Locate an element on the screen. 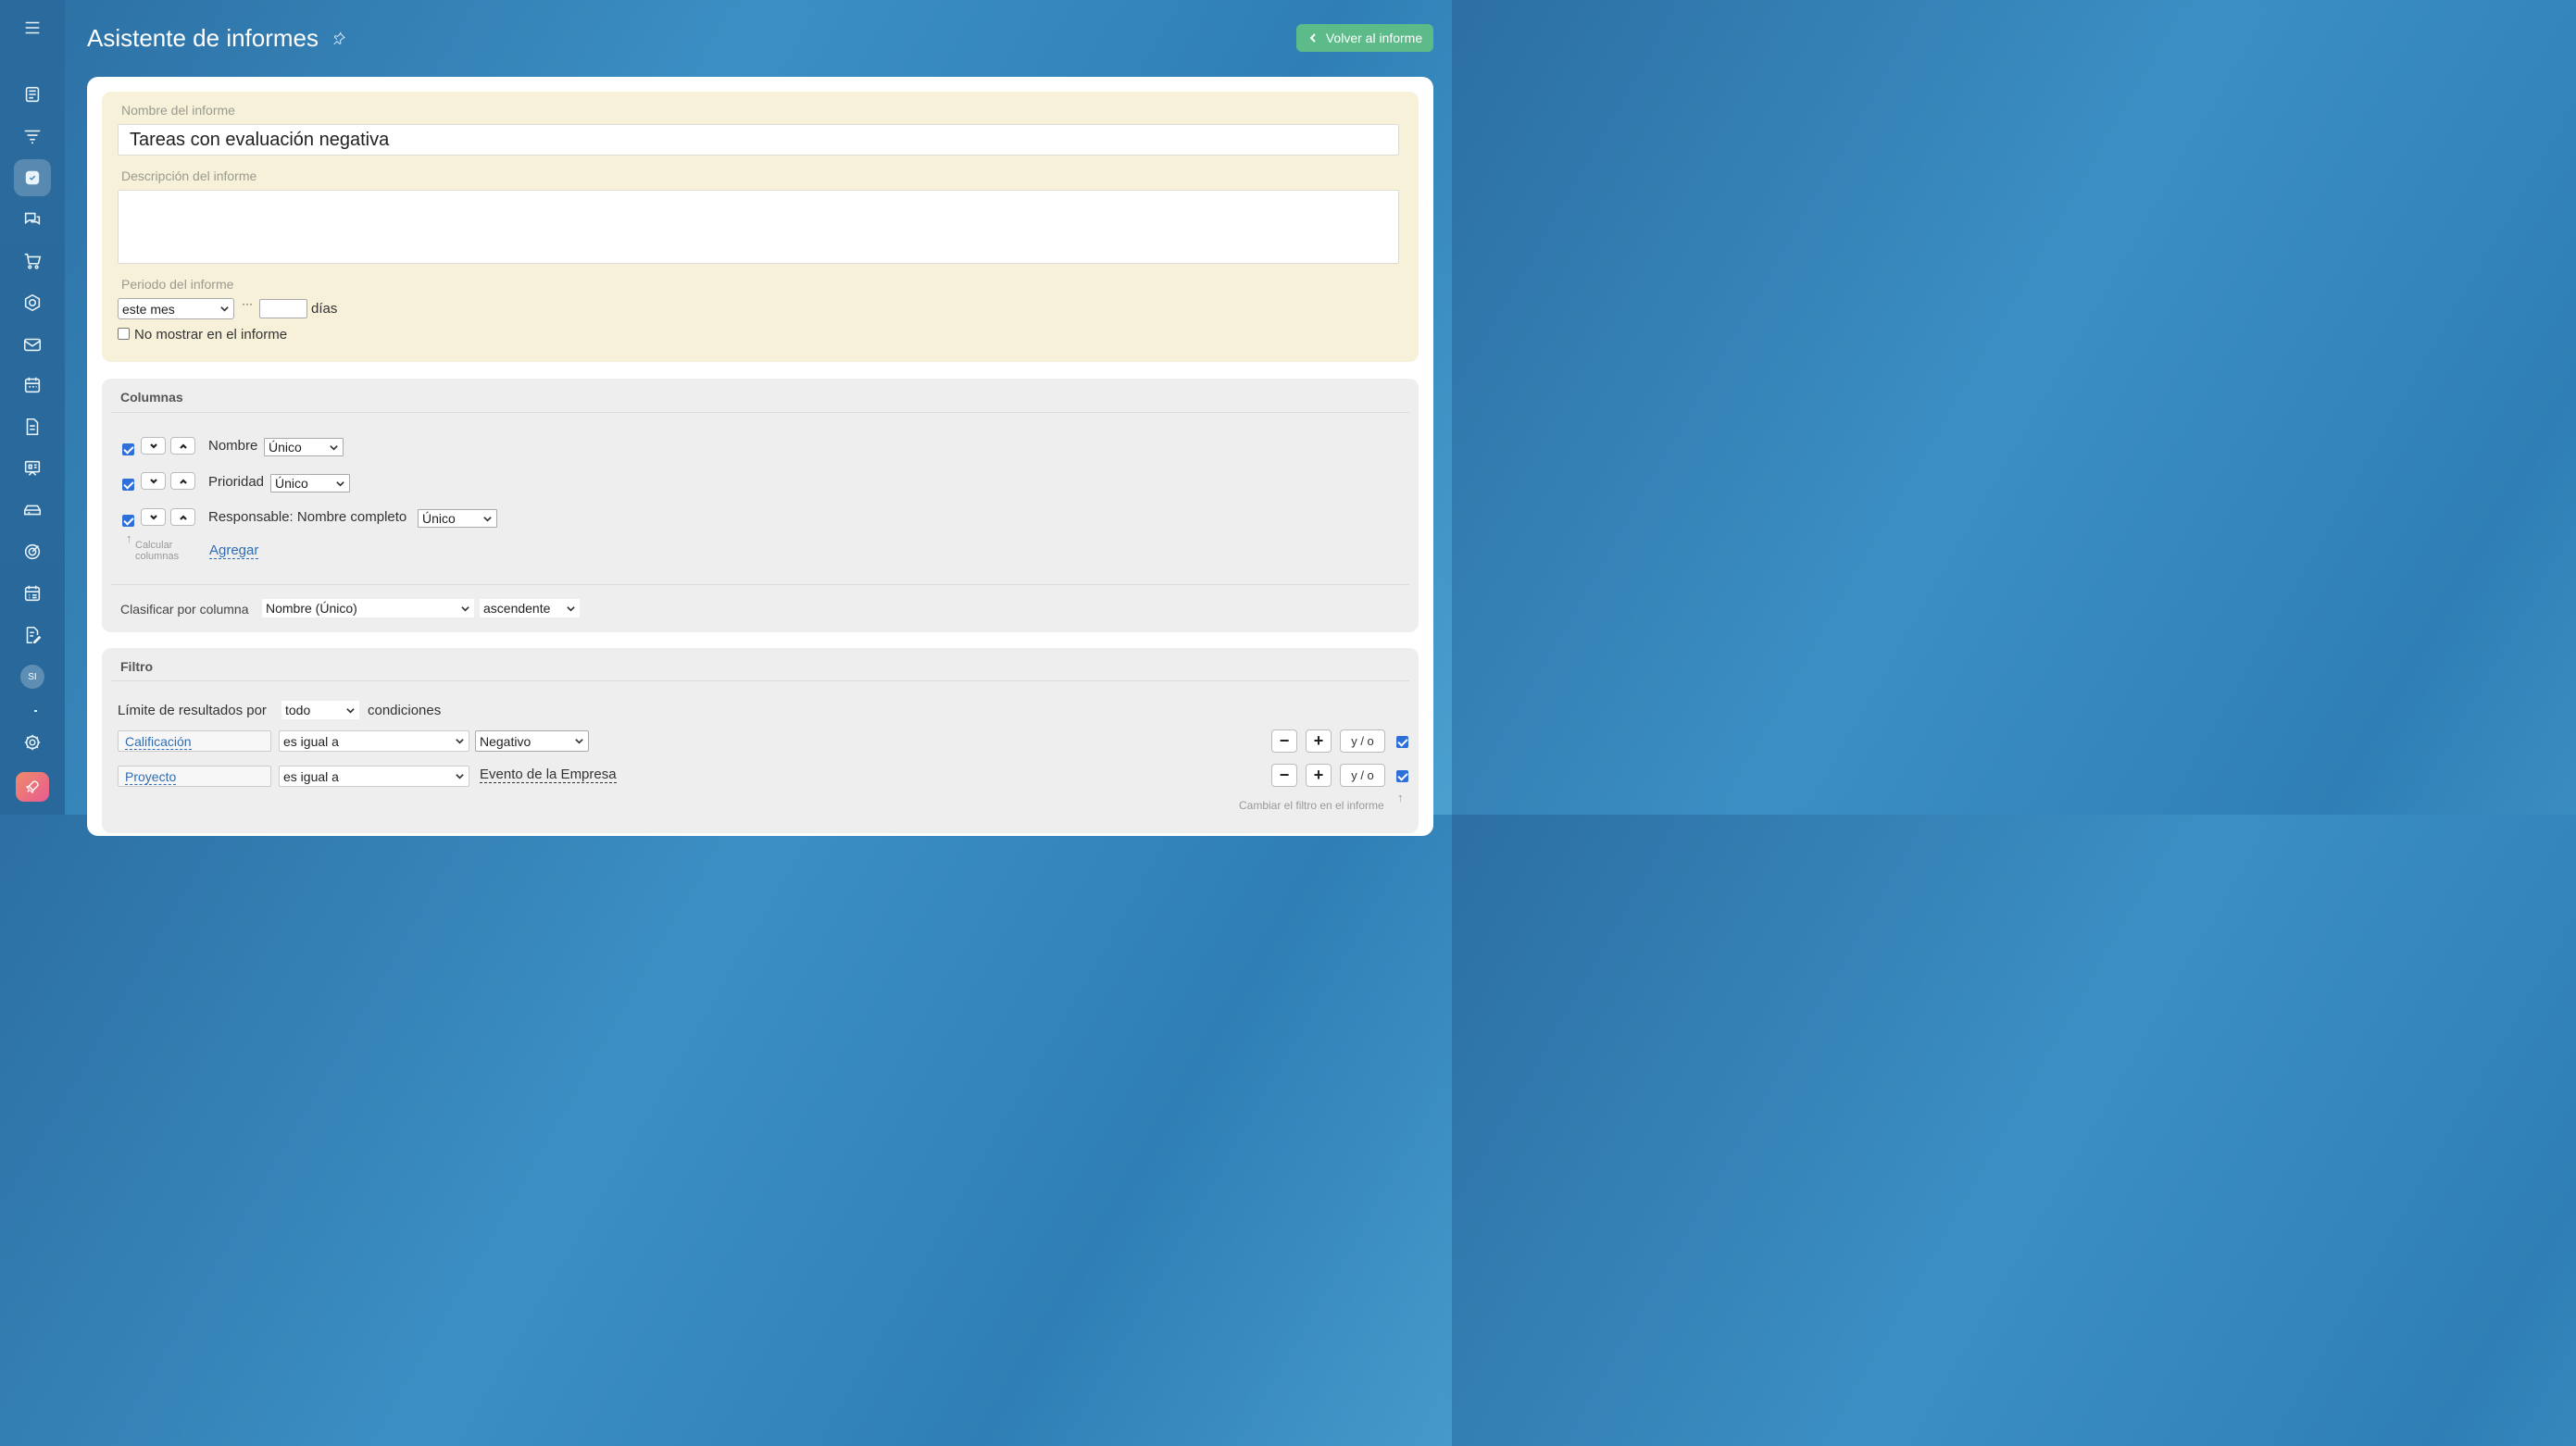 Image resolution: width=2576 pixels, height=1446 pixels. limit-suffix-label: condiciones is located at coordinates (405, 710).